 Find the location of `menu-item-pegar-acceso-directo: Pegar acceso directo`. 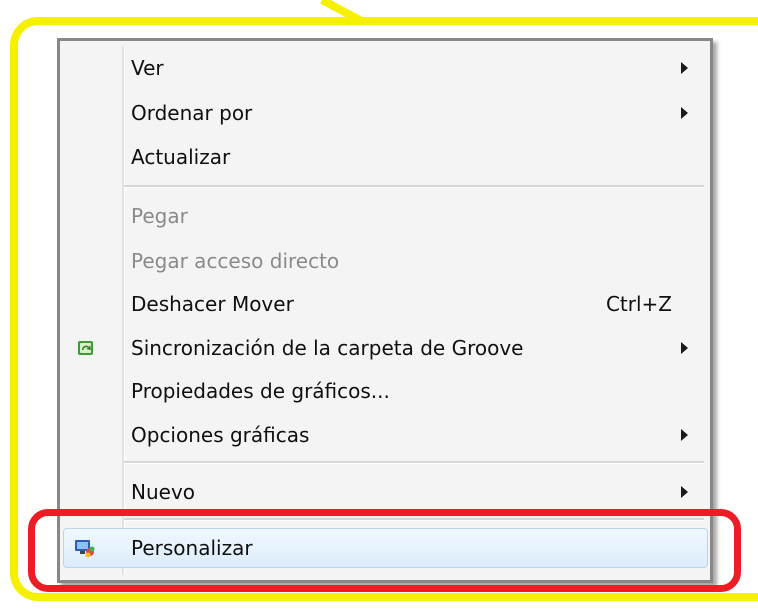

menu-item-pegar-acceso-directo: Pegar acceso directo is located at coordinates (385, 260).